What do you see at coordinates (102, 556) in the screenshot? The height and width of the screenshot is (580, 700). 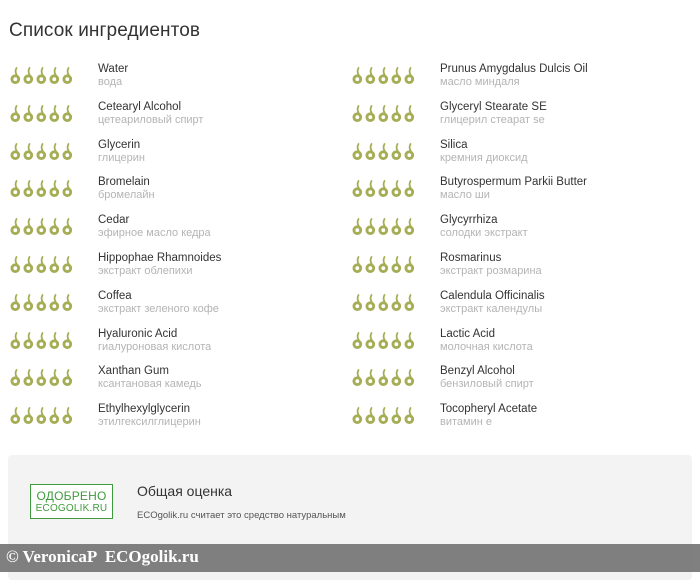 I see `watermark-text: © VeronicaP ECOgolik.ru` at bounding box center [102, 556].